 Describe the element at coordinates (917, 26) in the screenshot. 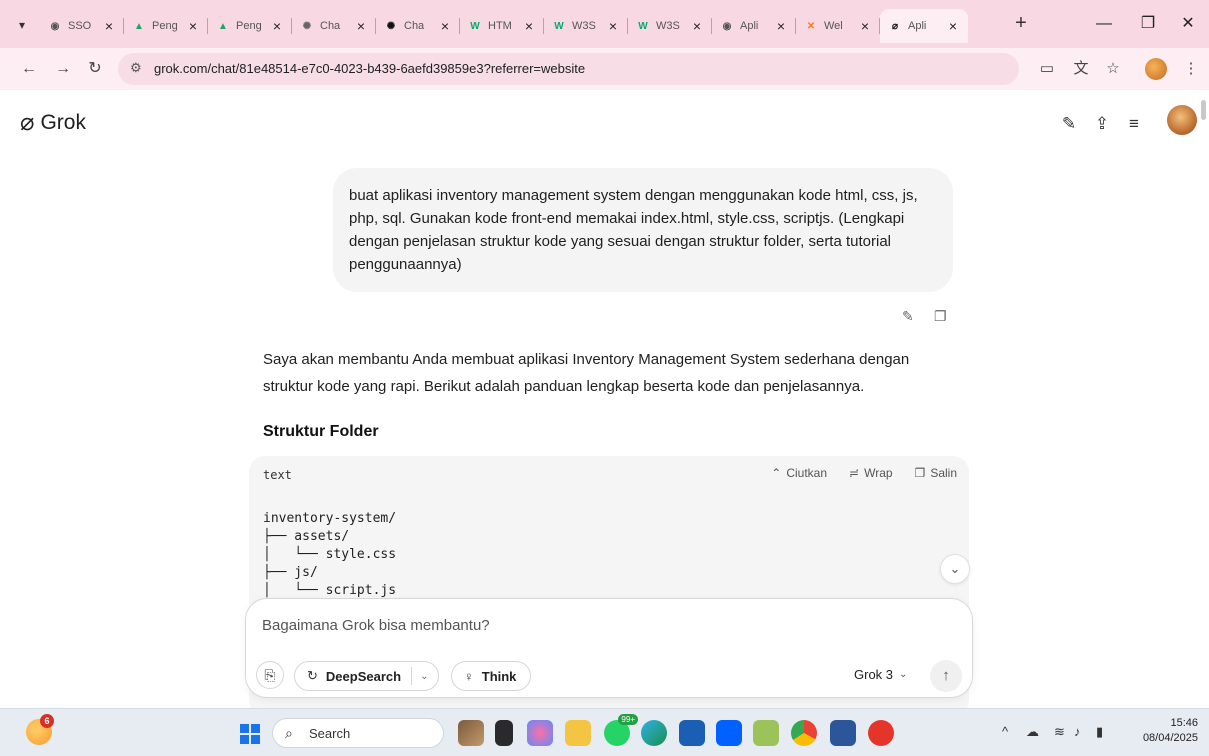

I see `tab-title: Apli` at that location.